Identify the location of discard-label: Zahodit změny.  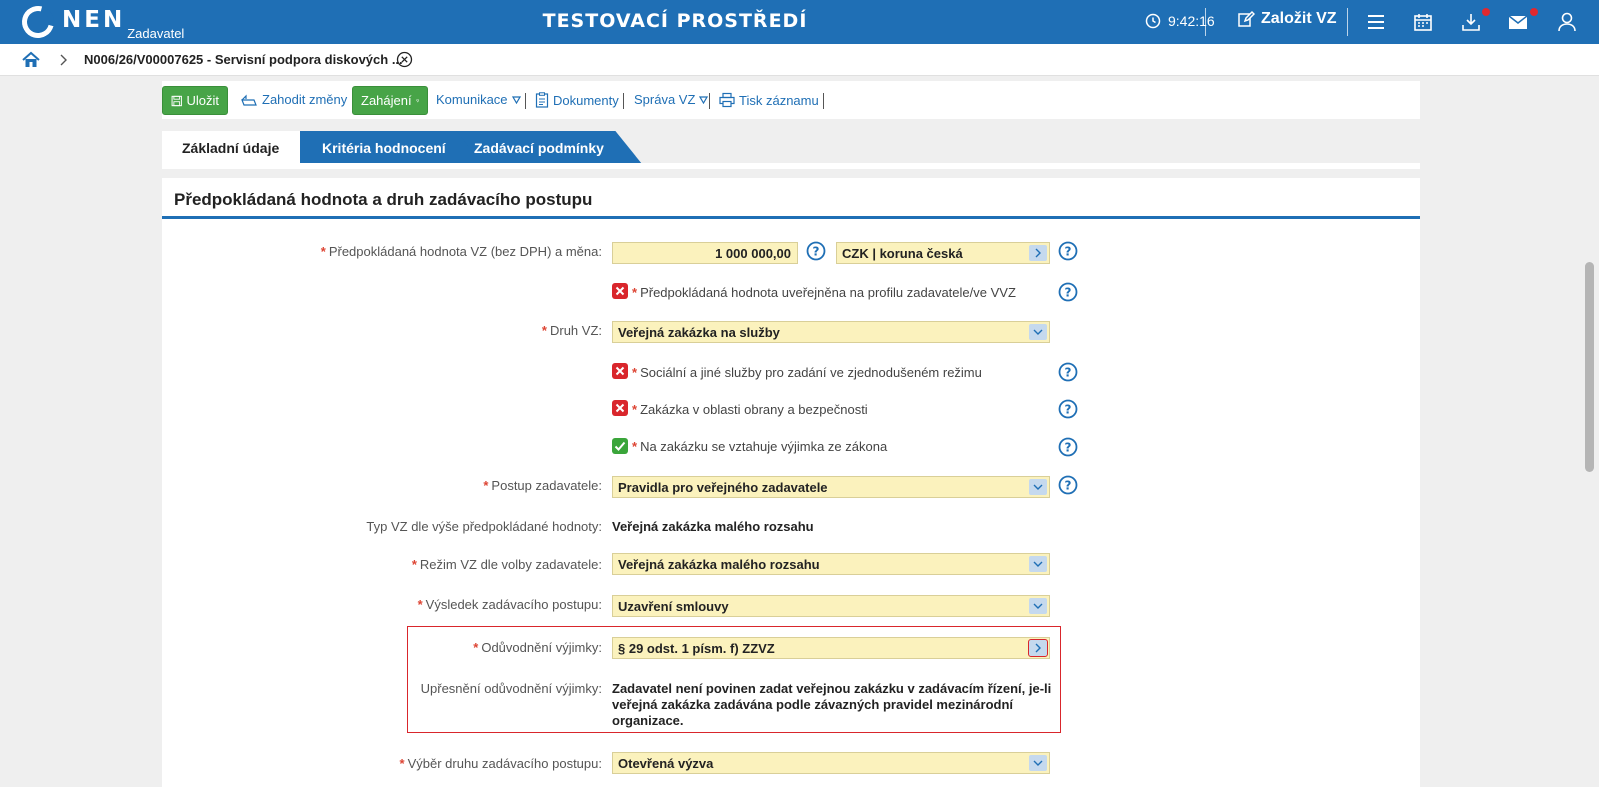
(305, 99).